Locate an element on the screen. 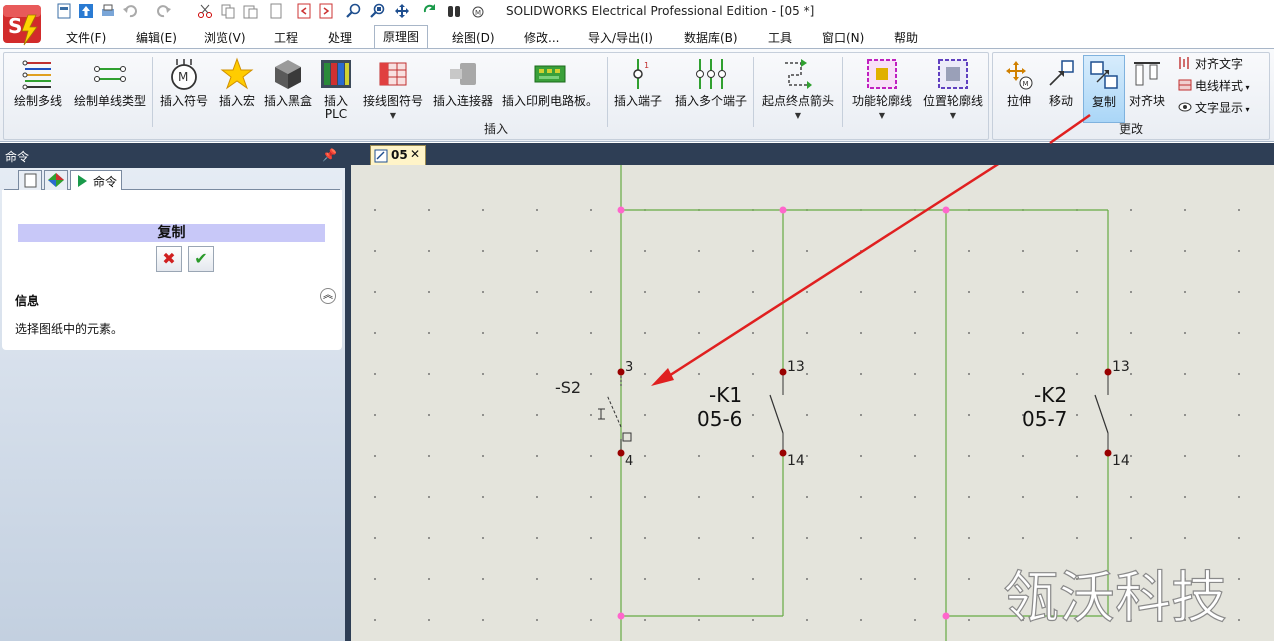 The width and height of the screenshot is (1274, 644). insert-terminal-button: 1 插入端子 is located at coordinates (638, 89).